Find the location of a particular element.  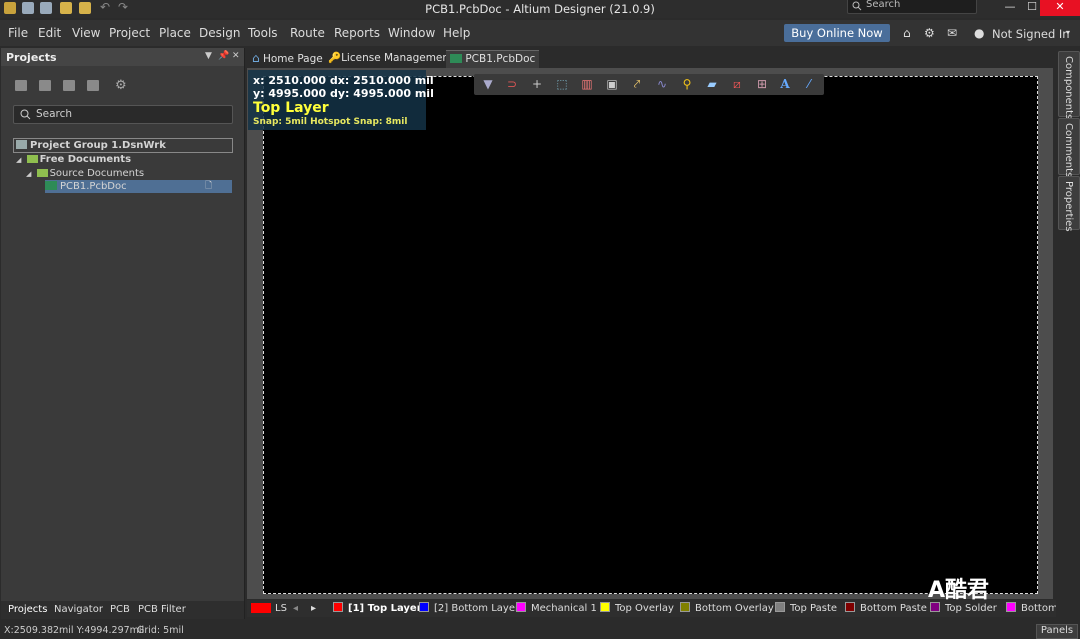

buy-online-button: Buy Online Now is located at coordinates (837, 33).